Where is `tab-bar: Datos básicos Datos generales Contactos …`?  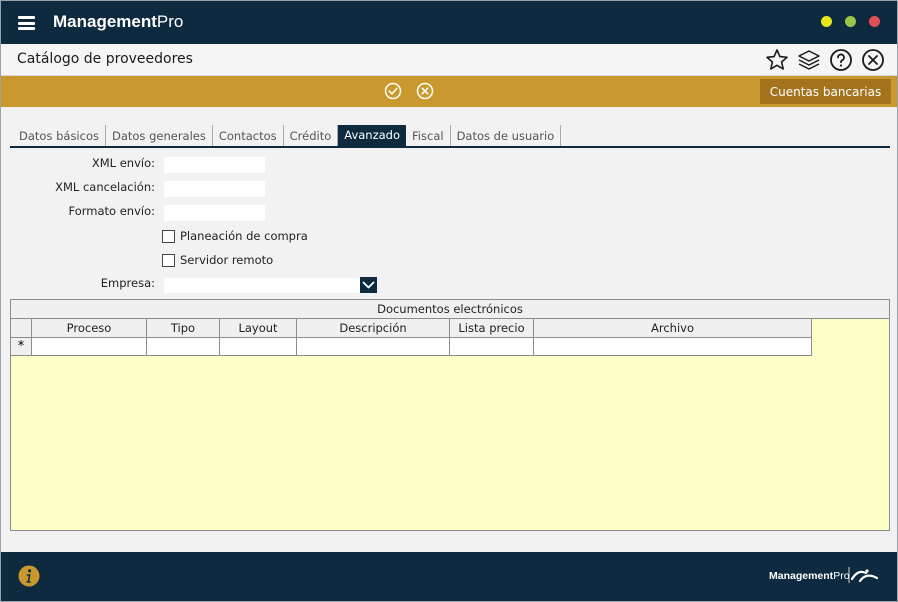 tab-bar: Datos básicos Datos generales Contactos … is located at coordinates (287, 136).